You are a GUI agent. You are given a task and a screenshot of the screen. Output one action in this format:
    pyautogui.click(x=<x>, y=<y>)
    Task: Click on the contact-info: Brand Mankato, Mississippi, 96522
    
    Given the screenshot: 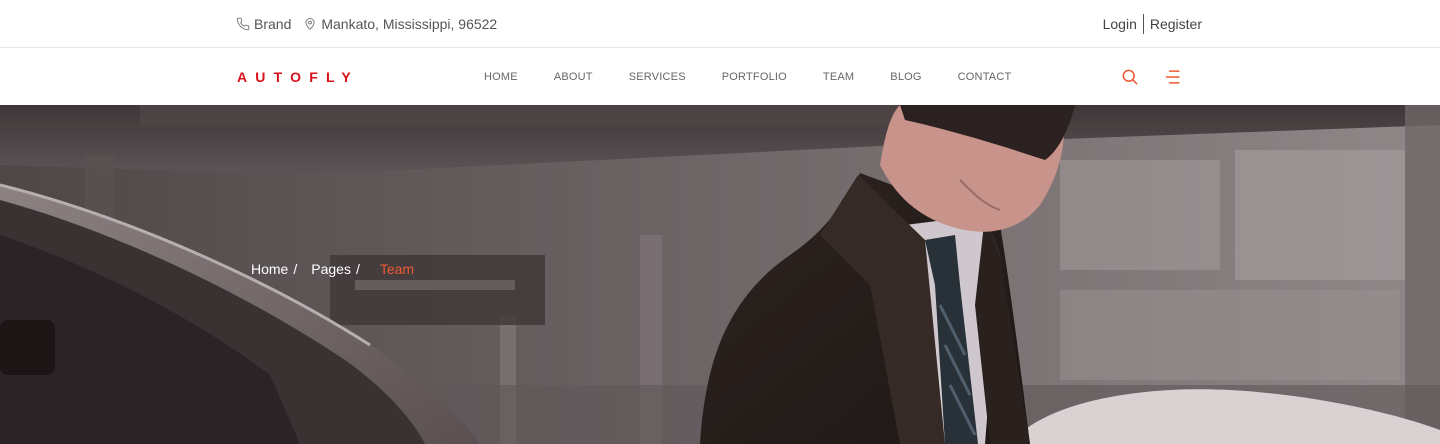 What is the action you would take?
    pyautogui.click(x=366, y=24)
    